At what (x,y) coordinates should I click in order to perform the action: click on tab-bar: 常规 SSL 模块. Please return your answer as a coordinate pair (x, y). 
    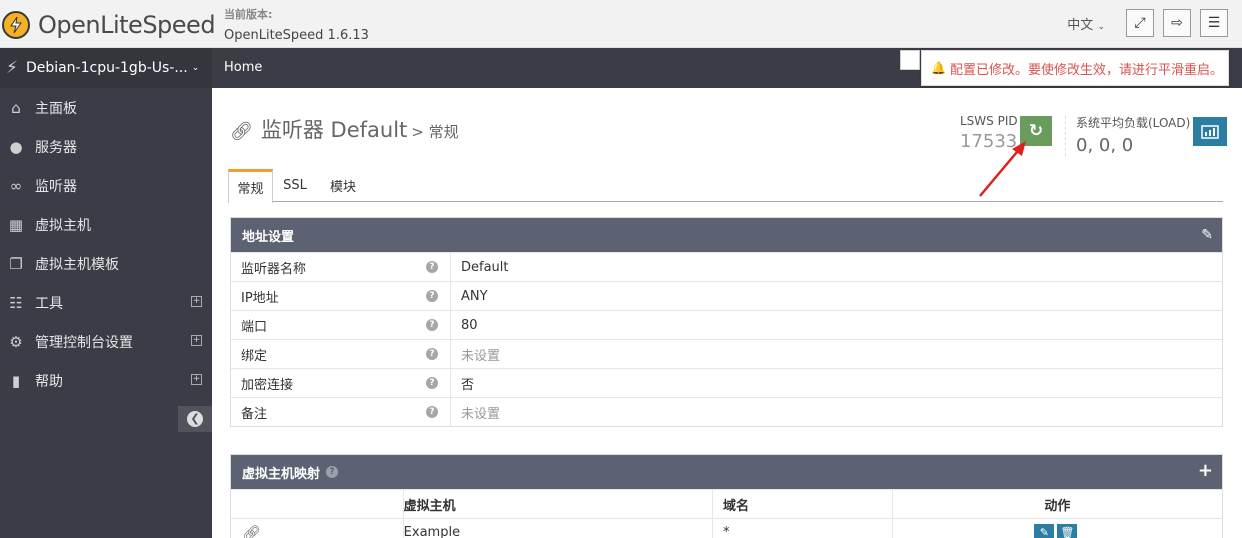
    Looking at the image, I should click on (725, 186).